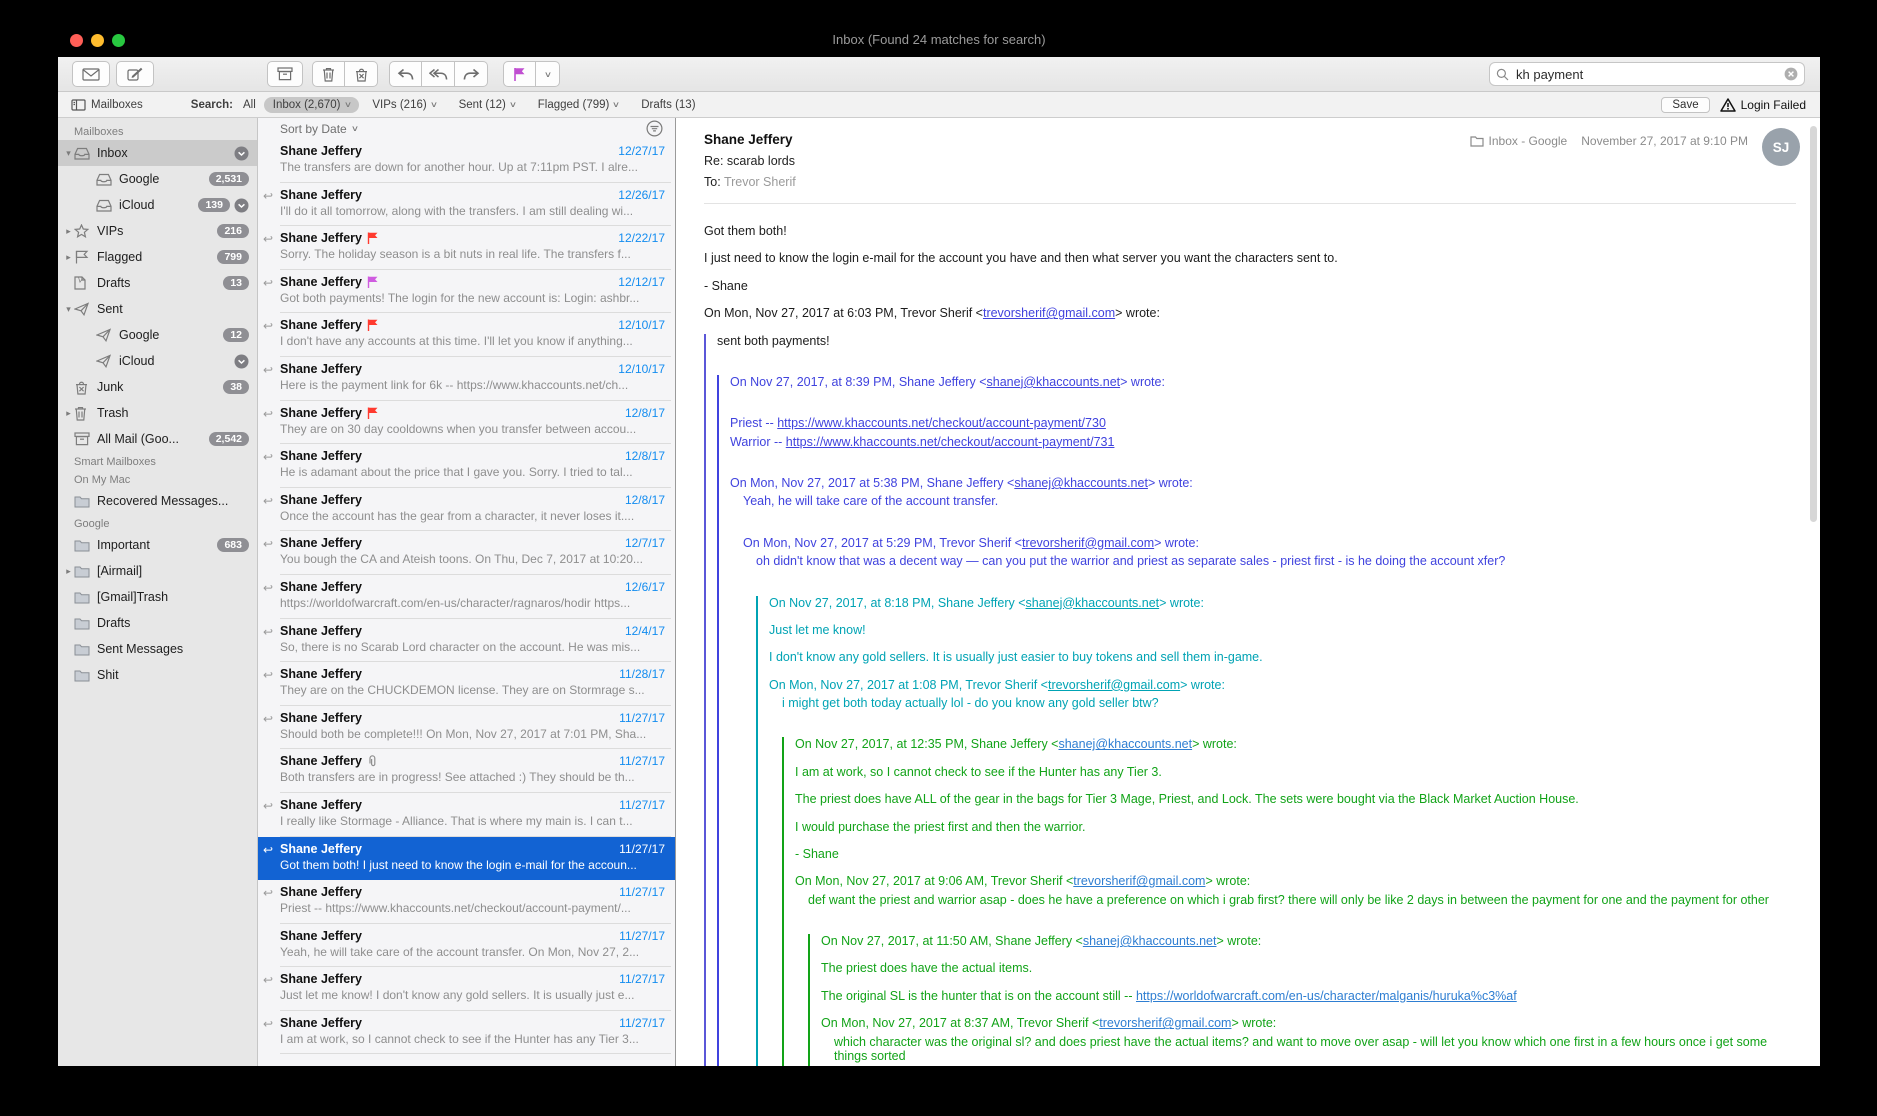  What do you see at coordinates (157, 623) in the screenshot?
I see `sidebar-item-drafts: Drafts` at bounding box center [157, 623].